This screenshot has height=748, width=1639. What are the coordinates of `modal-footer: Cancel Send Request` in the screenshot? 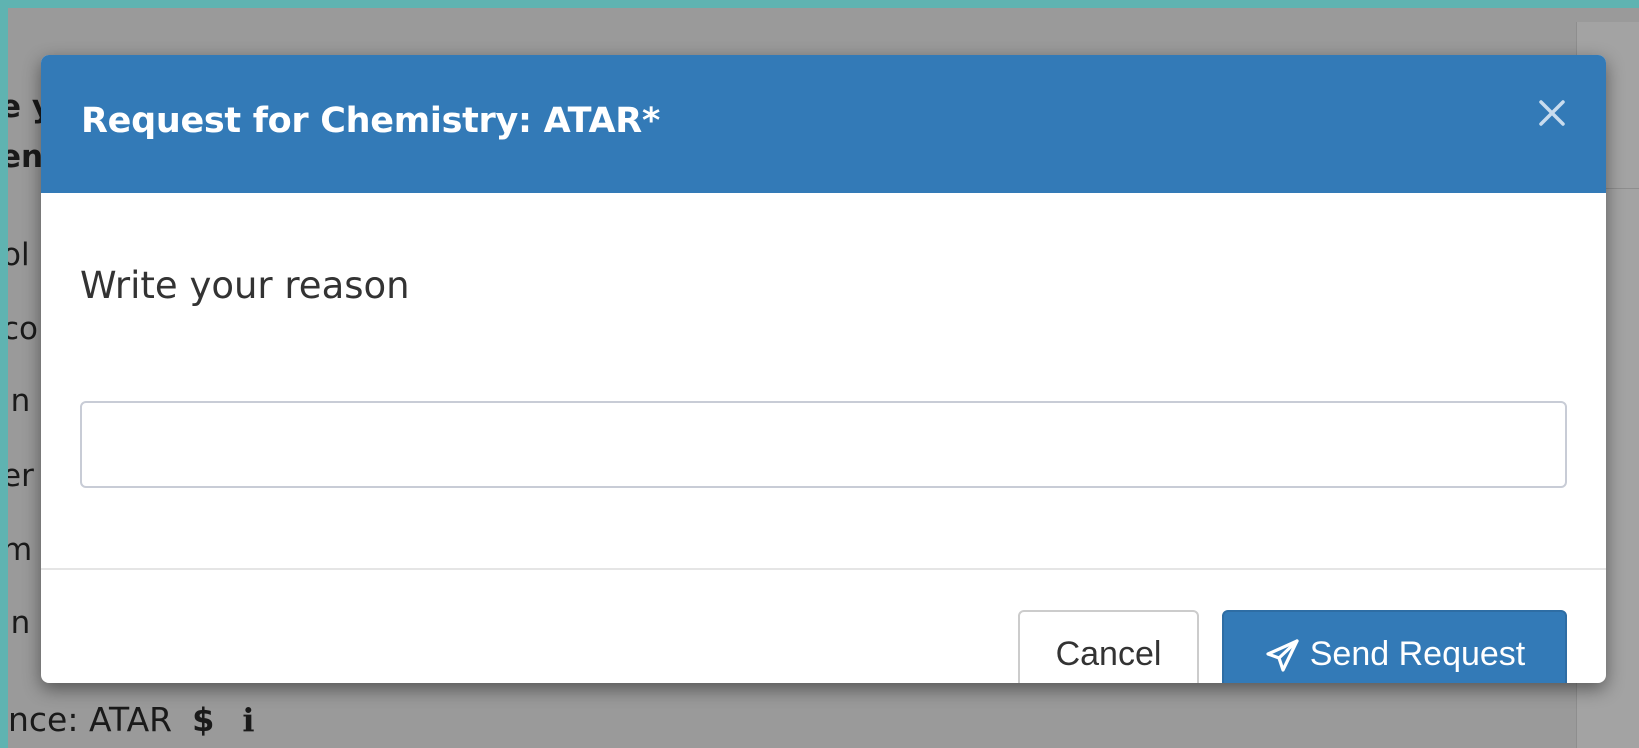 It's located at (823, 626).